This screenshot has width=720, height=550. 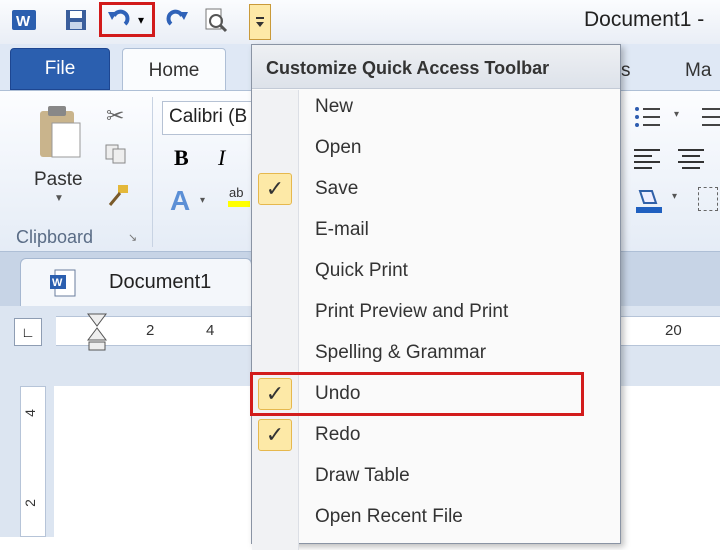 What do you see at coordinates (260, 22) in the screenshot?
I see `customize-qat-button` at bounding box center [260, 22].